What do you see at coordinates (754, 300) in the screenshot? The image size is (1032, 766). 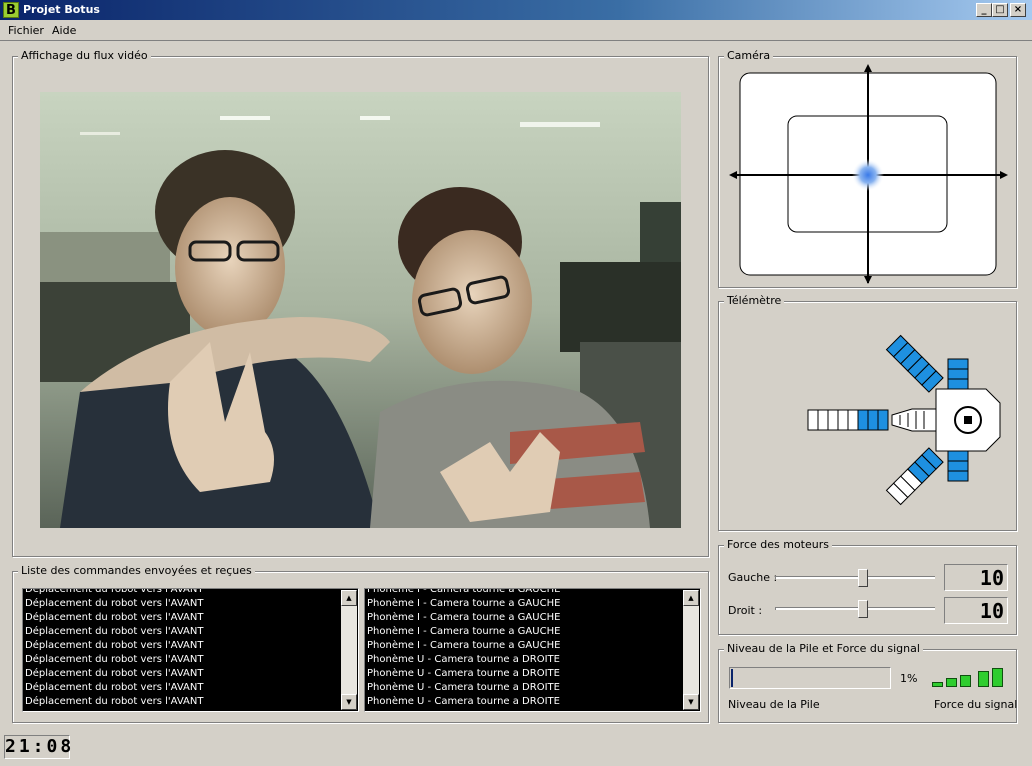 I see `telemetre-group-label: Télémètre` at bounding box center [754, 300].